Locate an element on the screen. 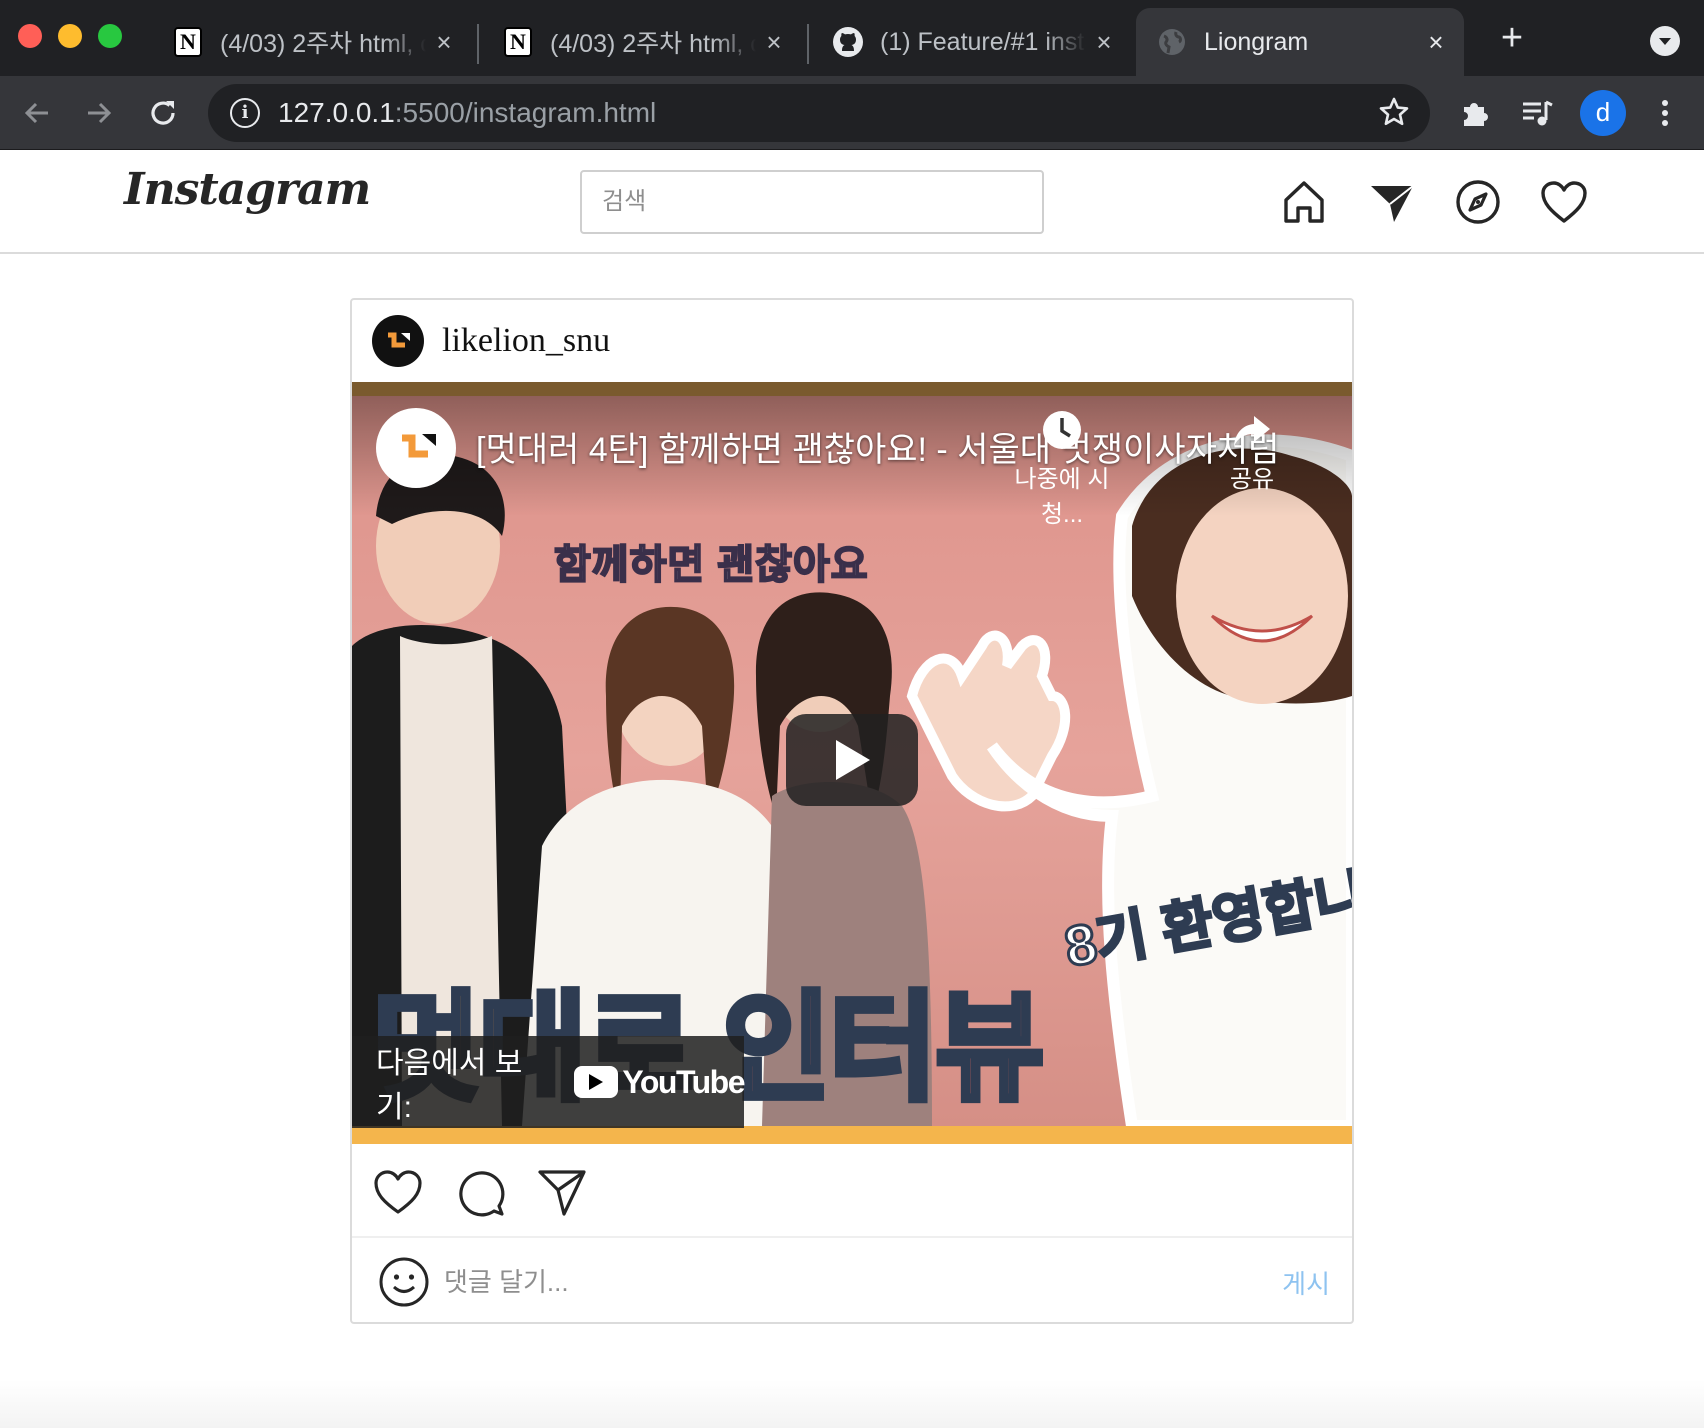 The image size is (1704, 1428). chevron-down-icon is located at coordinates (1665, 41).